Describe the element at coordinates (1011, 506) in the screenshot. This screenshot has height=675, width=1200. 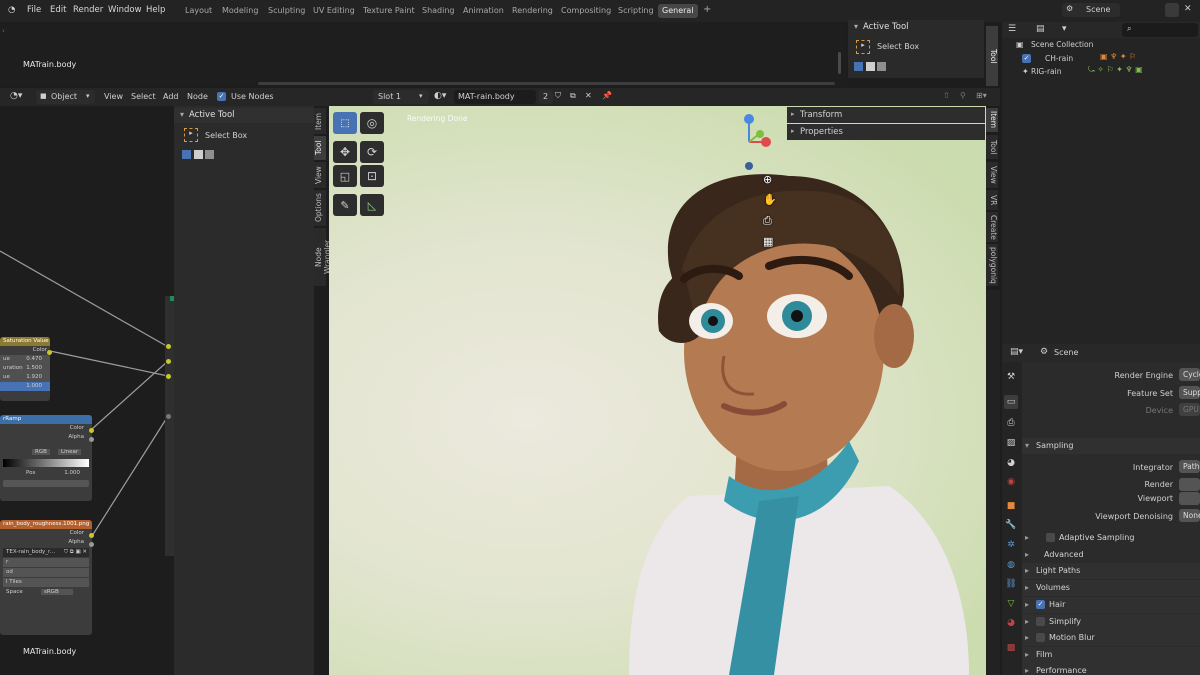
I see `object-icon: ■` at that location.